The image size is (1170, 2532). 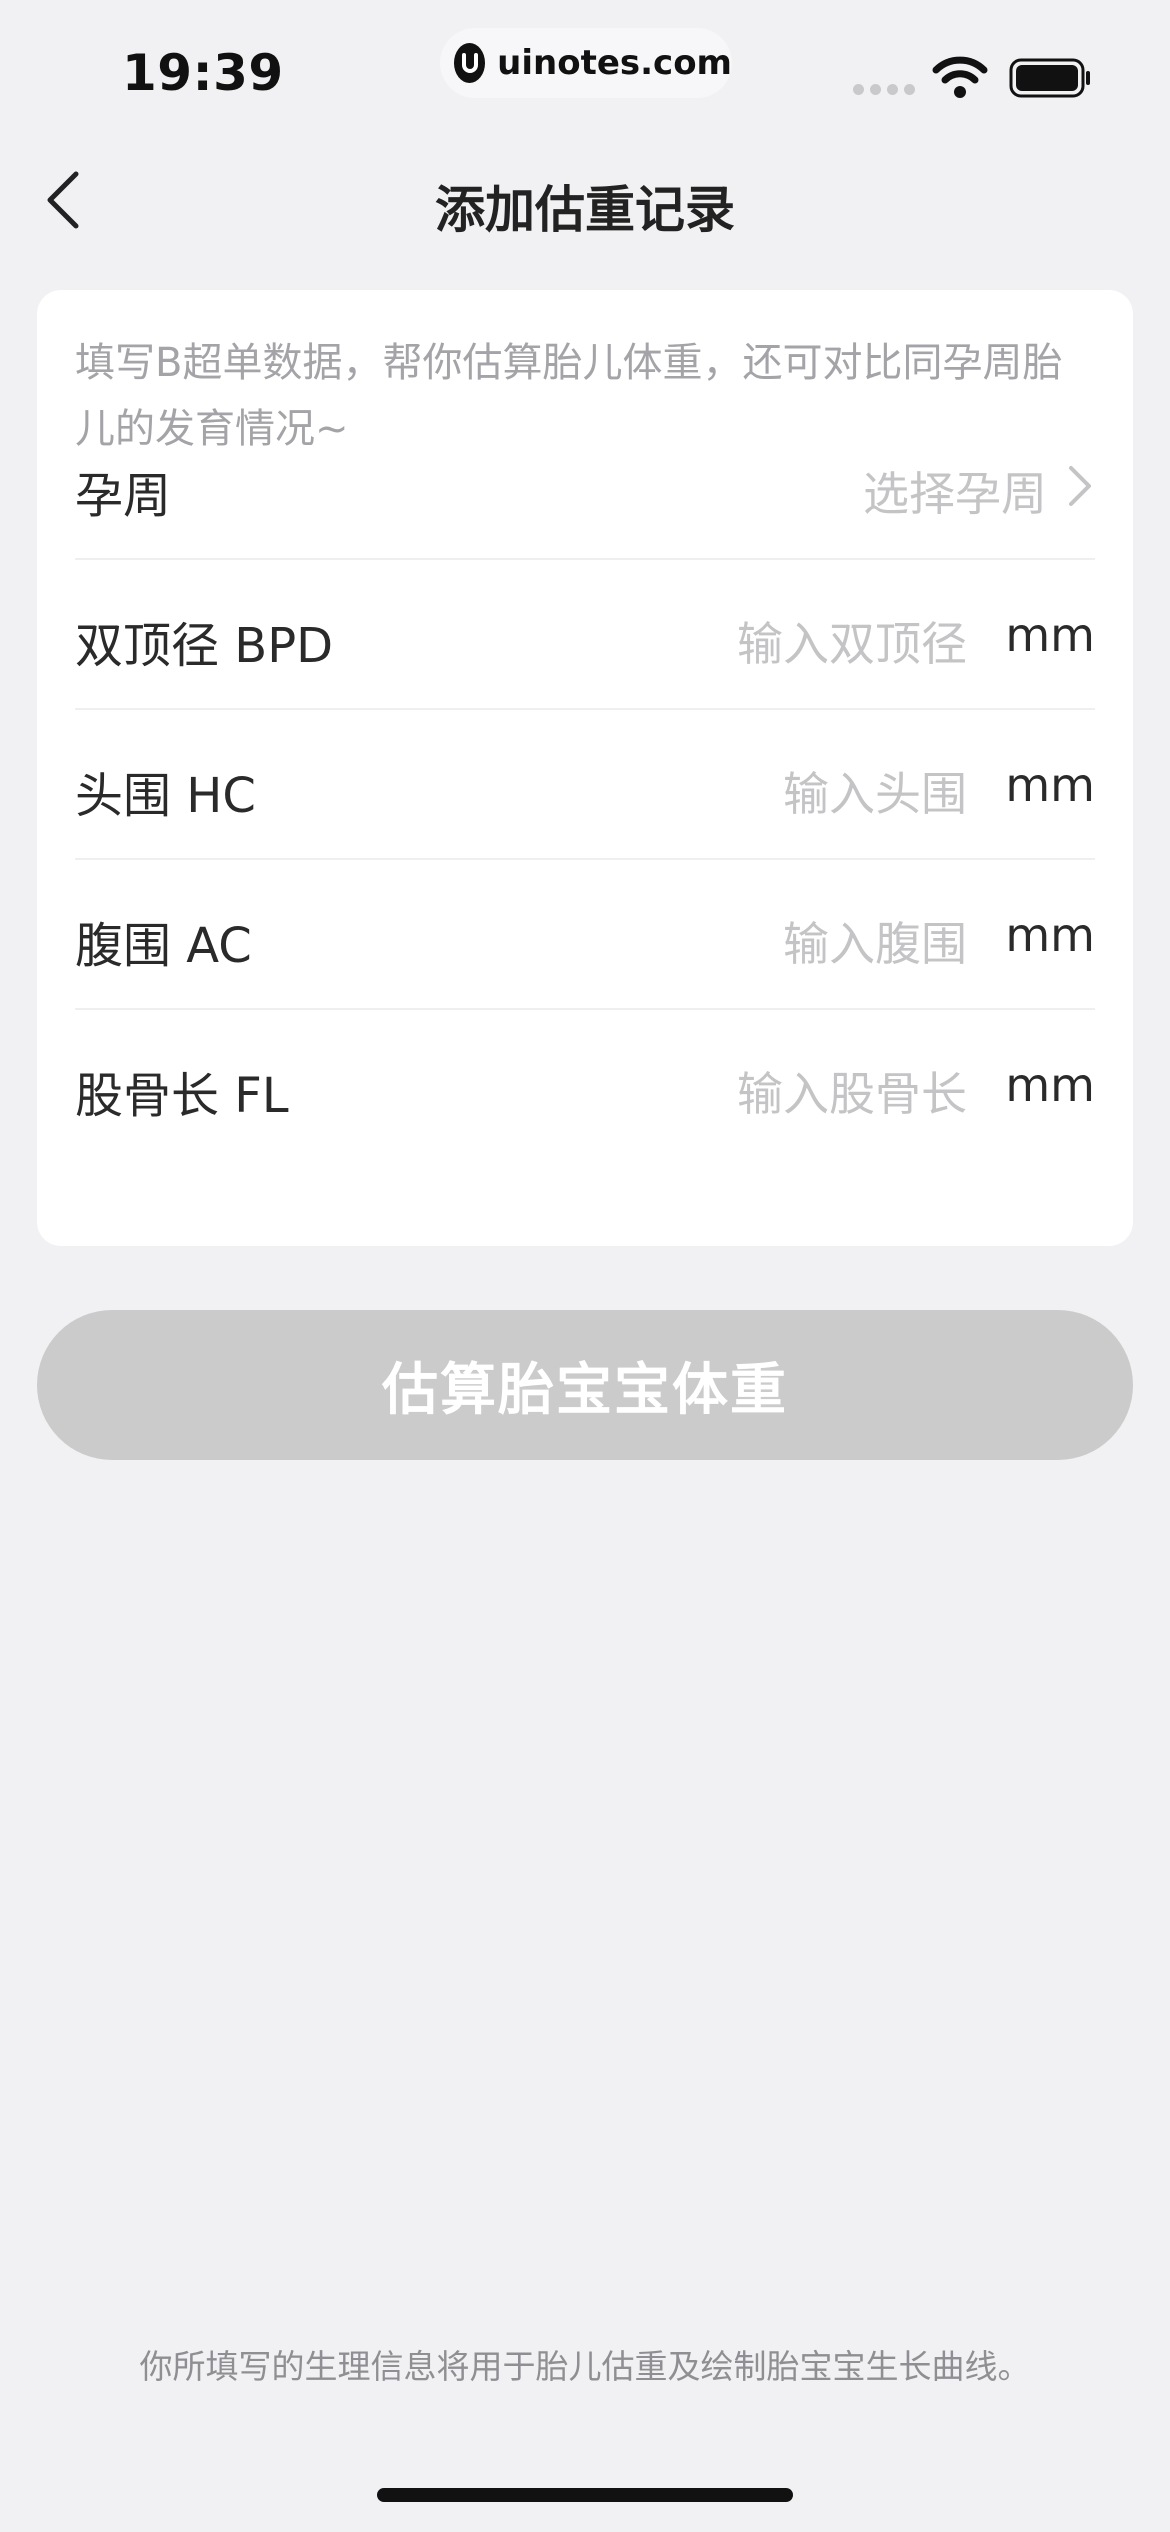 What do you see at coordinates (875, 941) in the screenshot?
I see `ac-input: 输入腹围` at bounding box center [875, 941].